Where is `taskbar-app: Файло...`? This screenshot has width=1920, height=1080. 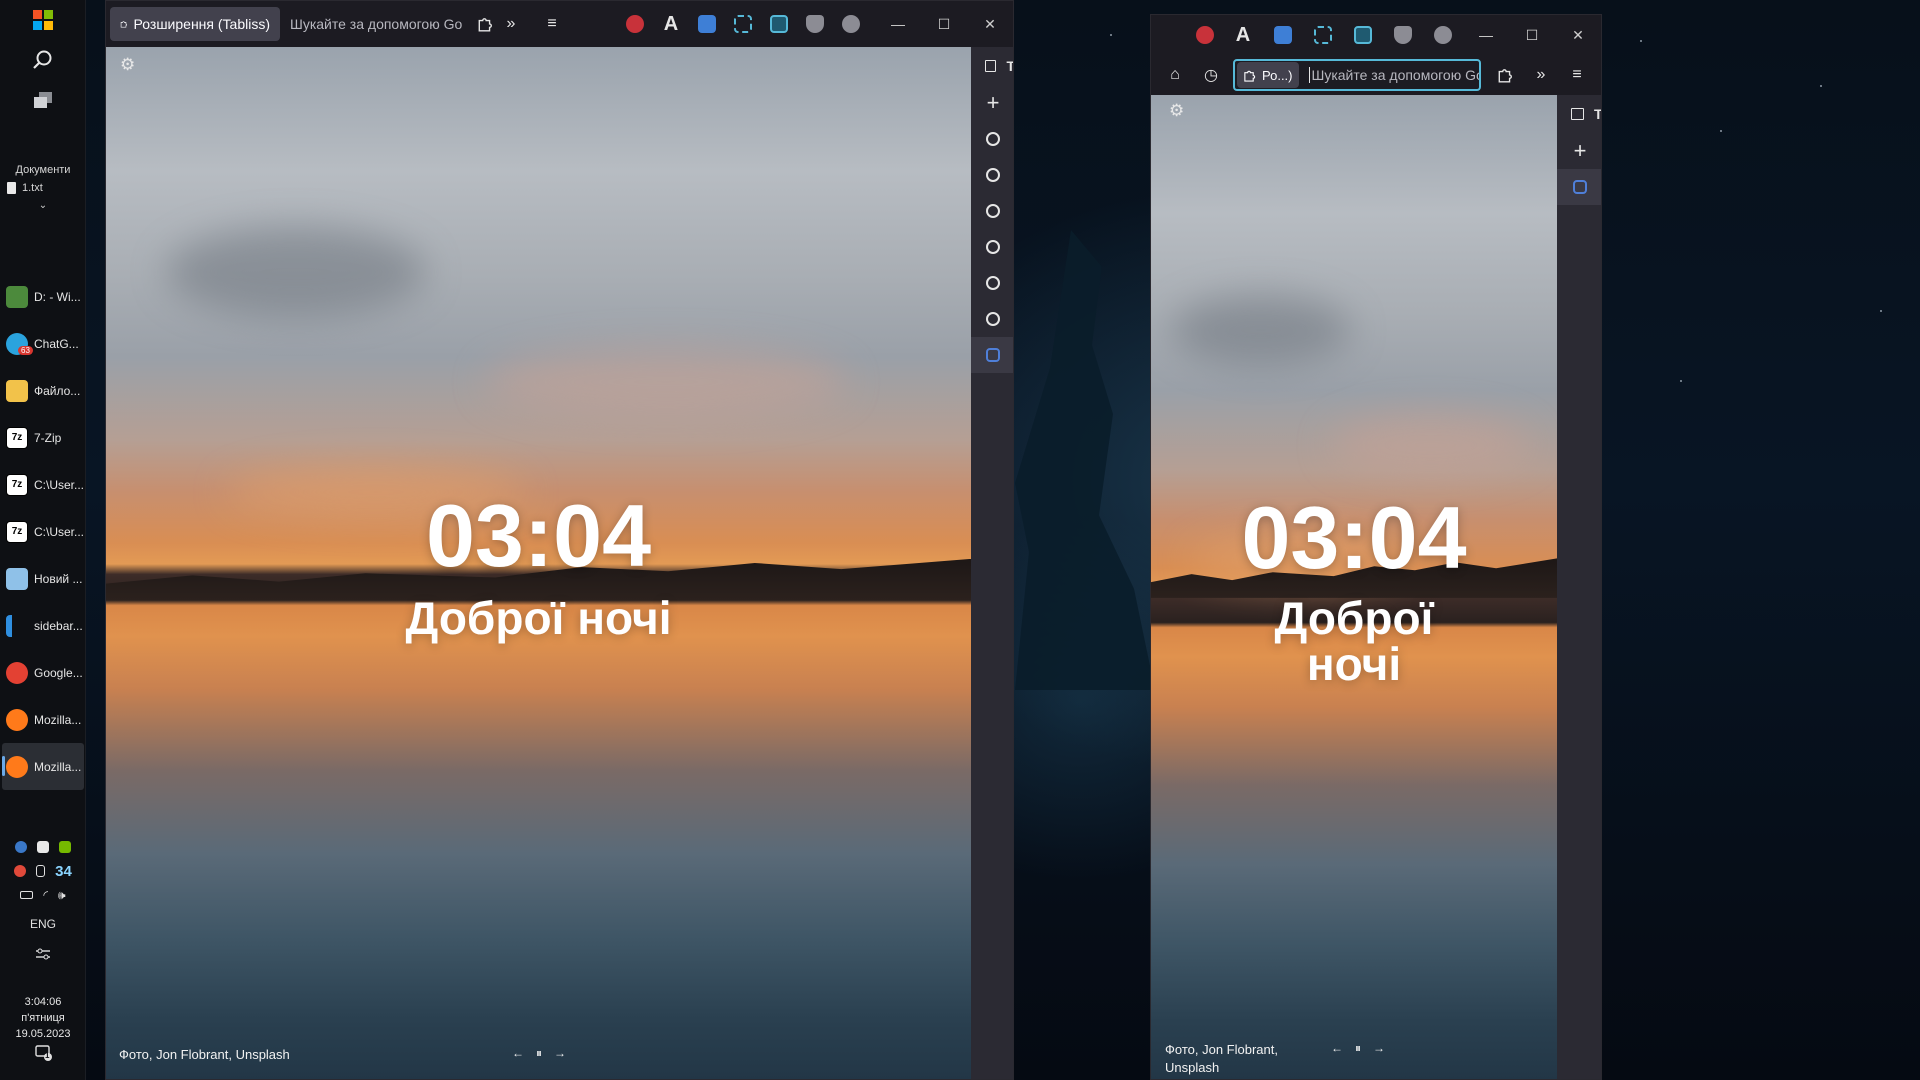 taskbar-app: Файло... is located at coordinates (43, 390).